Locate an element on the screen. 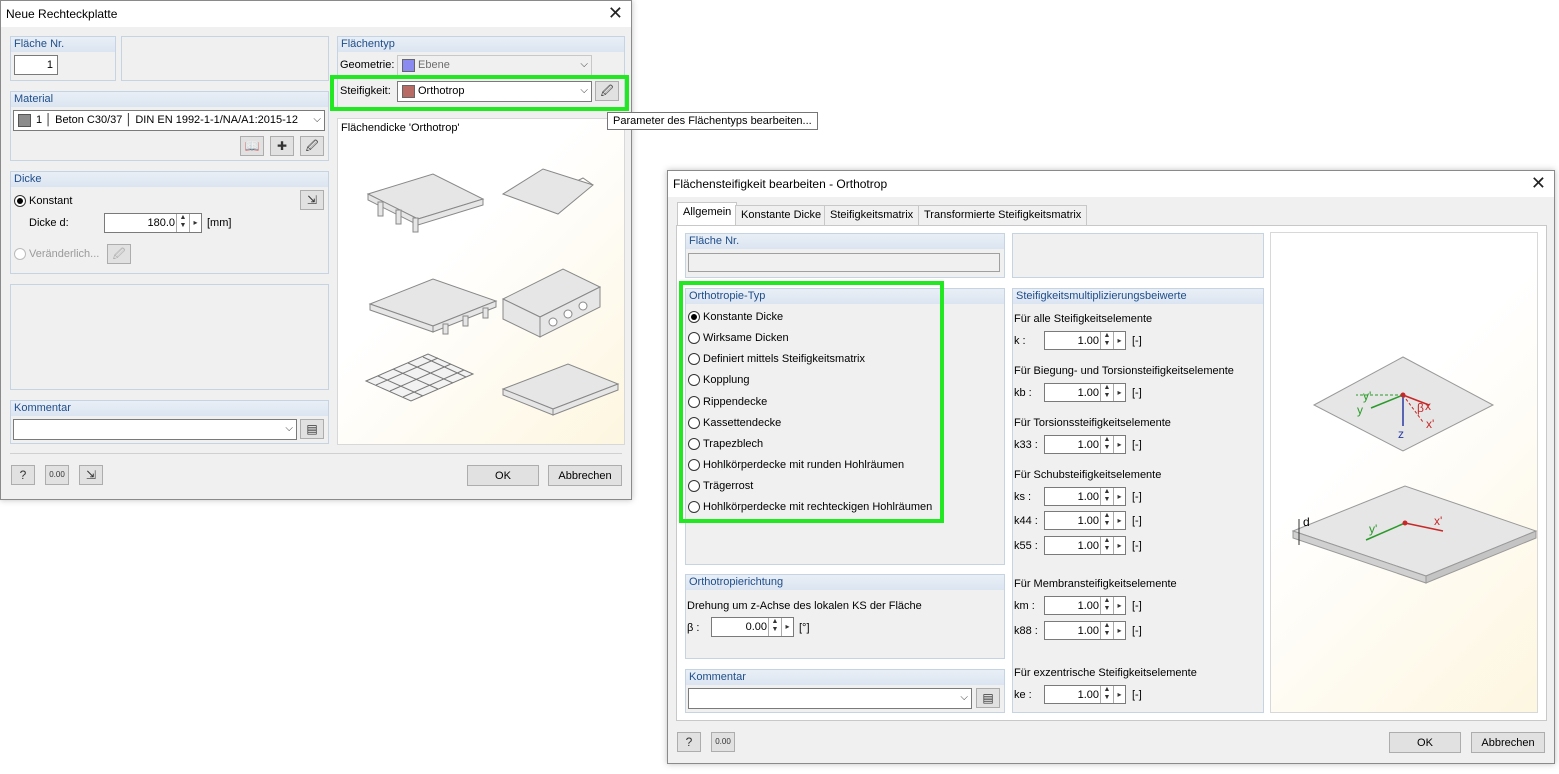 This screenshot has height=774, width=1559. new-material-button: ✚ is located at coordinates (282, 146).